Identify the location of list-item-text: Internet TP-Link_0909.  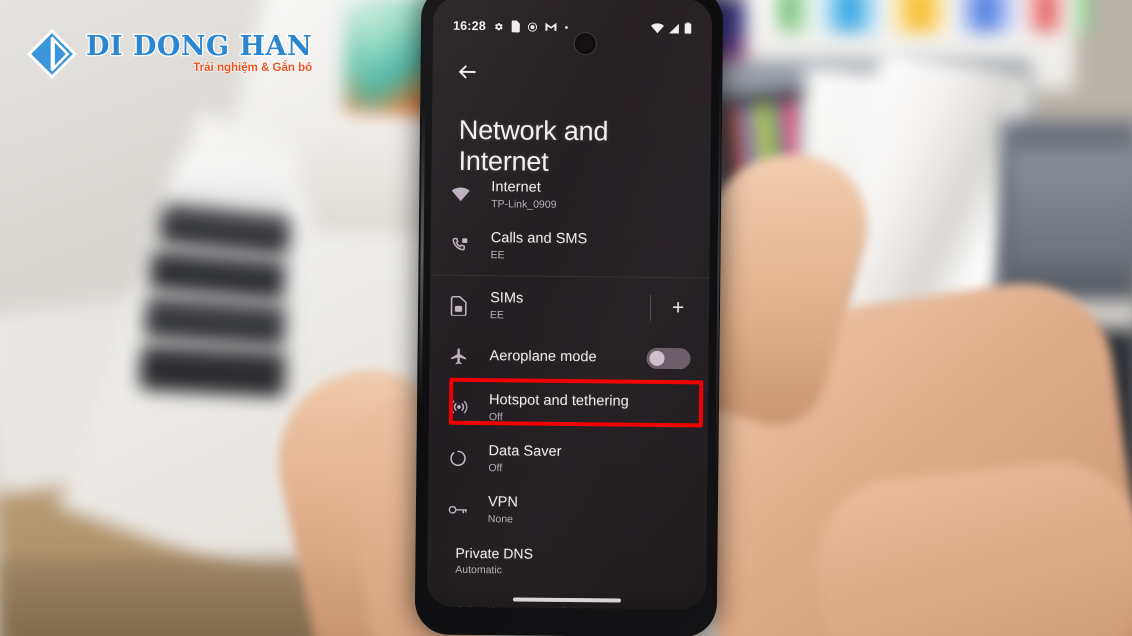
(591, 196).